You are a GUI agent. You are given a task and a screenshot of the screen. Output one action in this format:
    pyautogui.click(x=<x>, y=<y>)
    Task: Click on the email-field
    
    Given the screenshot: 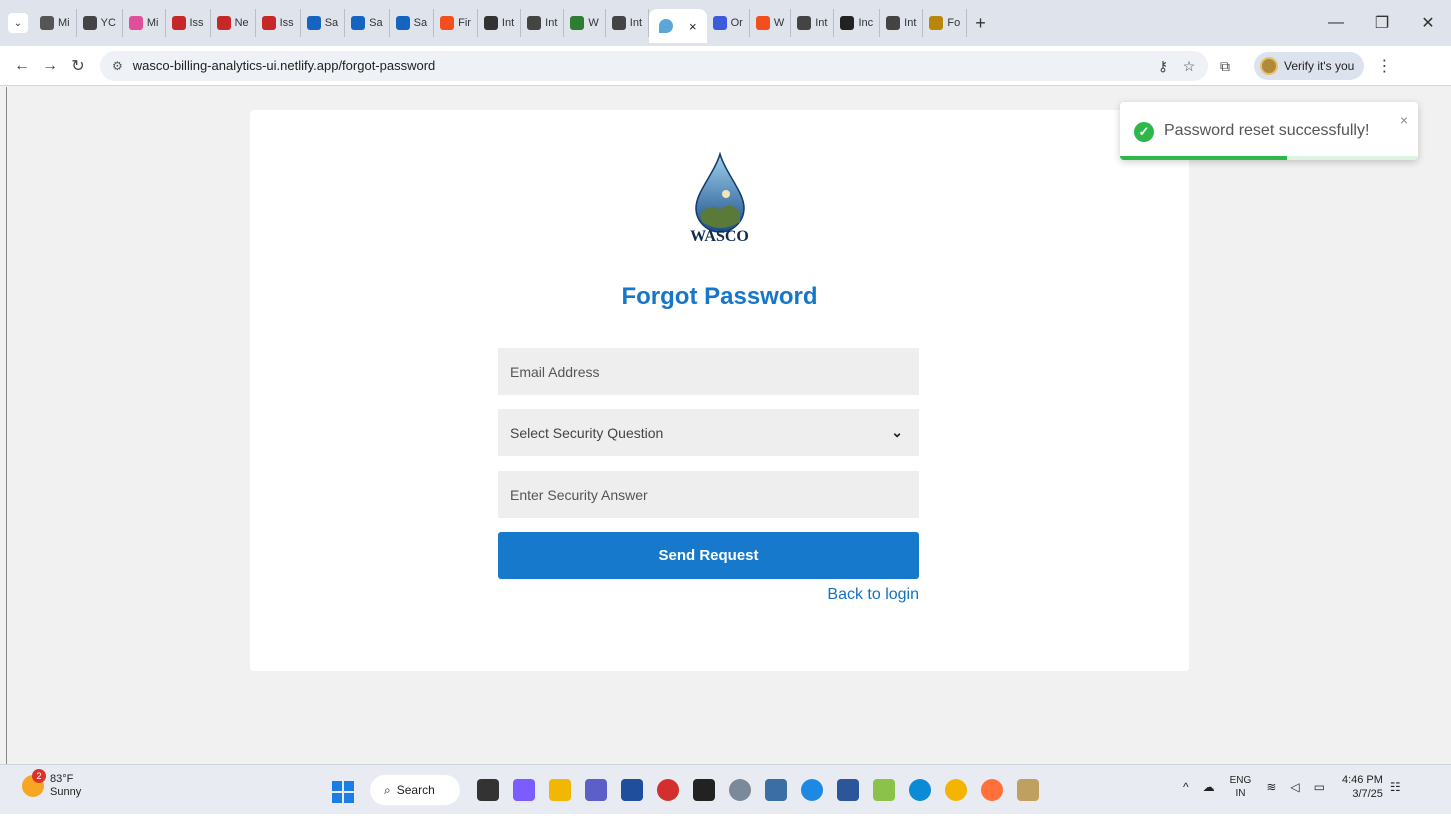 What is the action you would take?
    pyautogui.click(x=708, y=371)
    